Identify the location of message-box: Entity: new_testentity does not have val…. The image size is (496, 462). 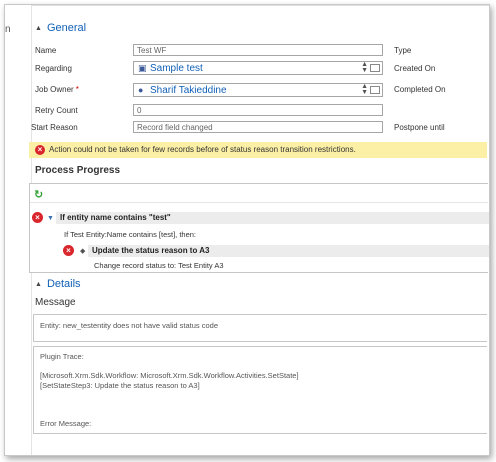
(260, 328).